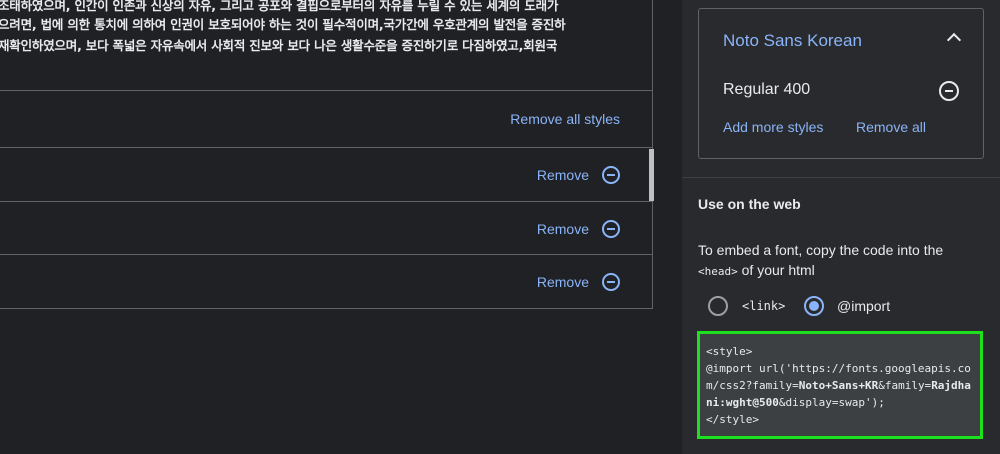 The image size is (1000, 454). Describe the element at coordinates (792, 41) in the screenshot. I see `family-name: Noto Sans Korean` at that location.